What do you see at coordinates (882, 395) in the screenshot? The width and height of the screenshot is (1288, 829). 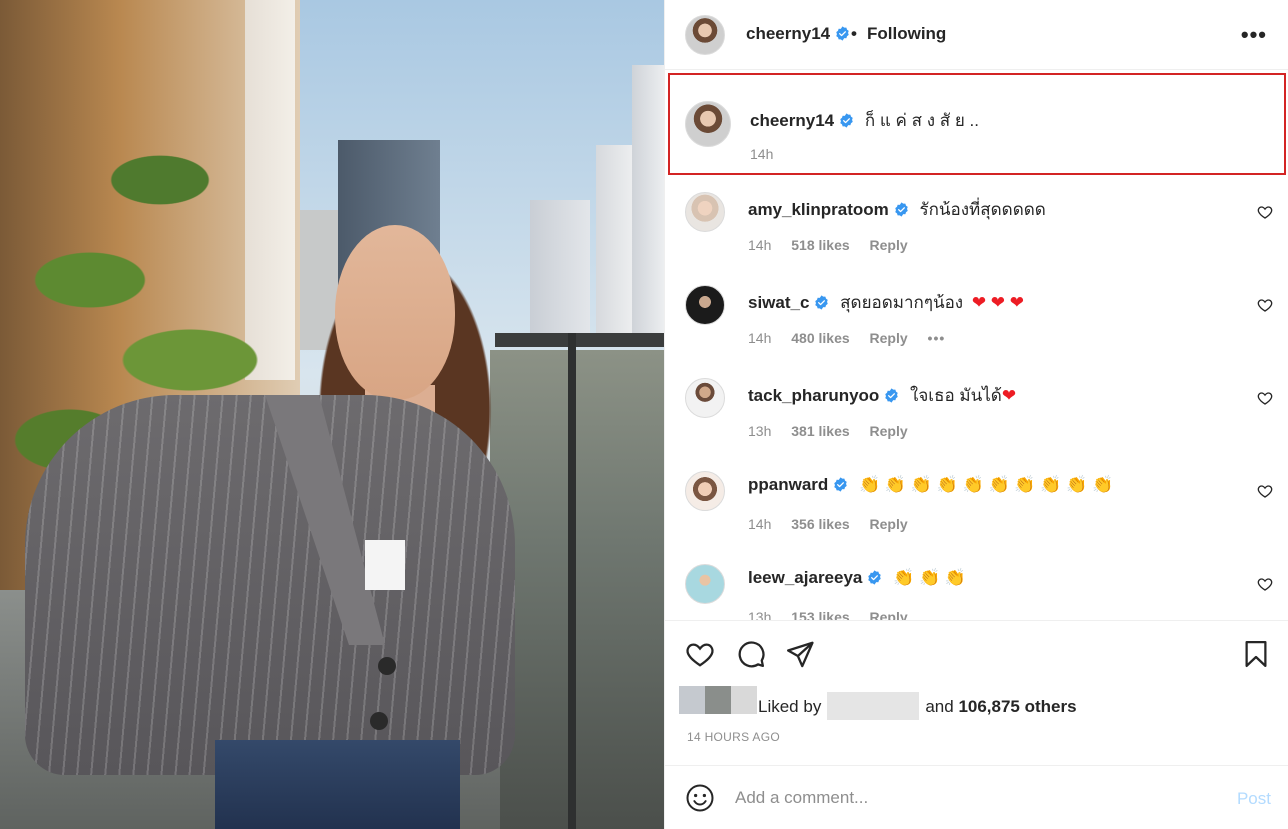 I see `comment-line: tack_pharunyoo ใจเธอ มันได้❤` at bounding box center [882, 395].